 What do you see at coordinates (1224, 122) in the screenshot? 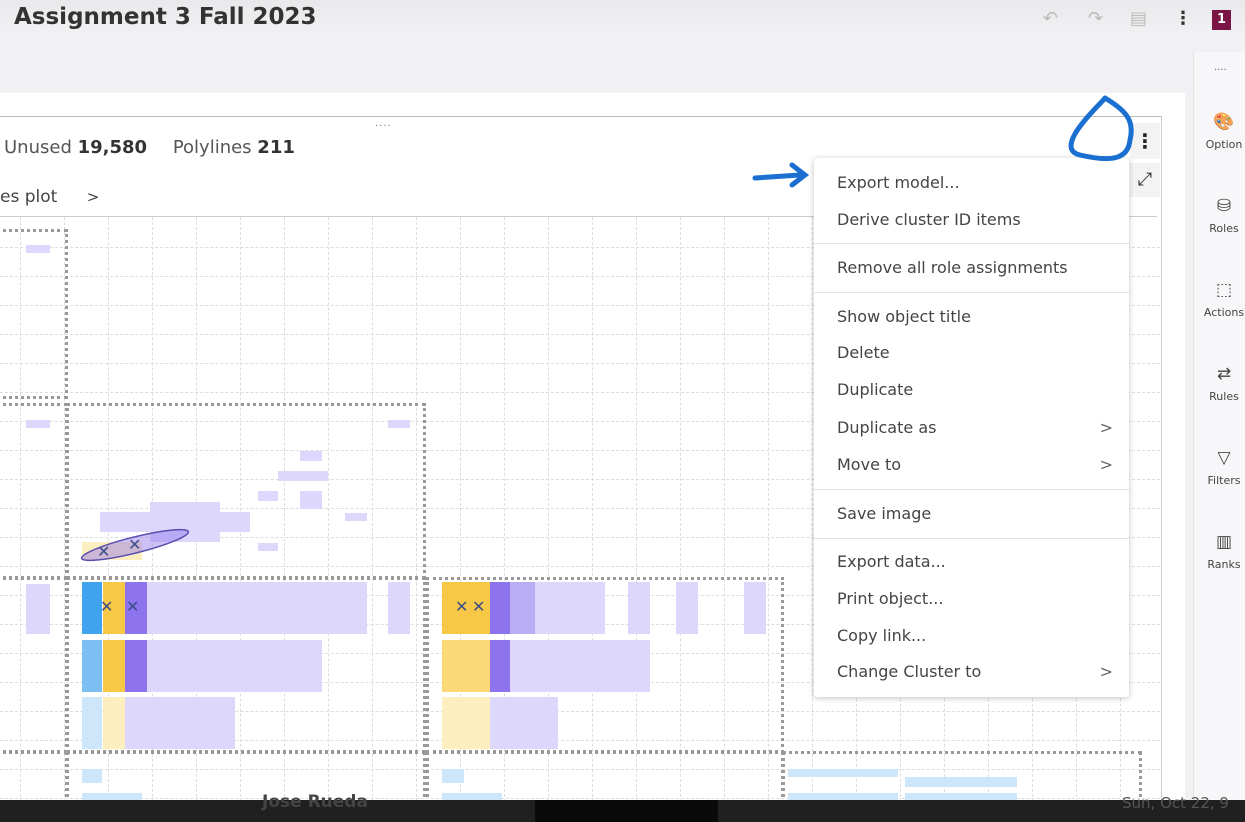
I see `palette-icon: 🎨` at bounding box center [1224, 122].